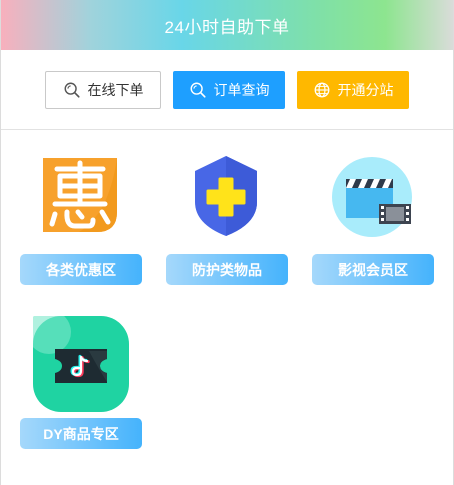 The width and height of the screenshot is (454, 485). I want to click on category-label: 各类优惠区, so click(81, 269).